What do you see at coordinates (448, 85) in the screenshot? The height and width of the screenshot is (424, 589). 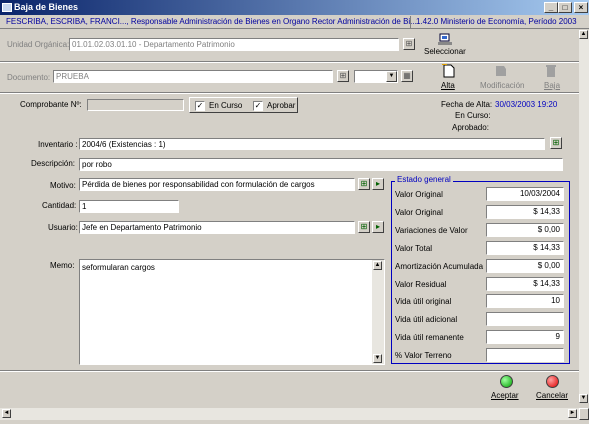 I see `alta-label: Alta` at bounding box center [448, 85].